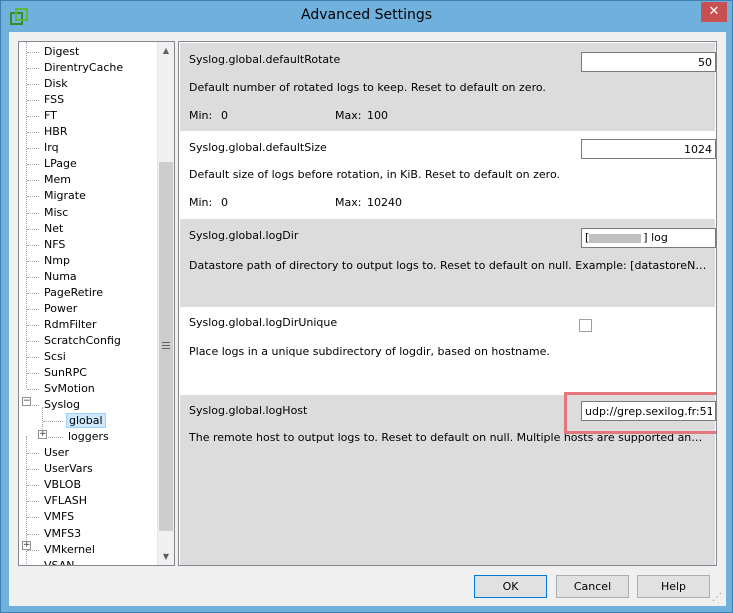 This screenshot has width=733, height=613. I want to click on tree-item-net: Net, so click(53, 229).